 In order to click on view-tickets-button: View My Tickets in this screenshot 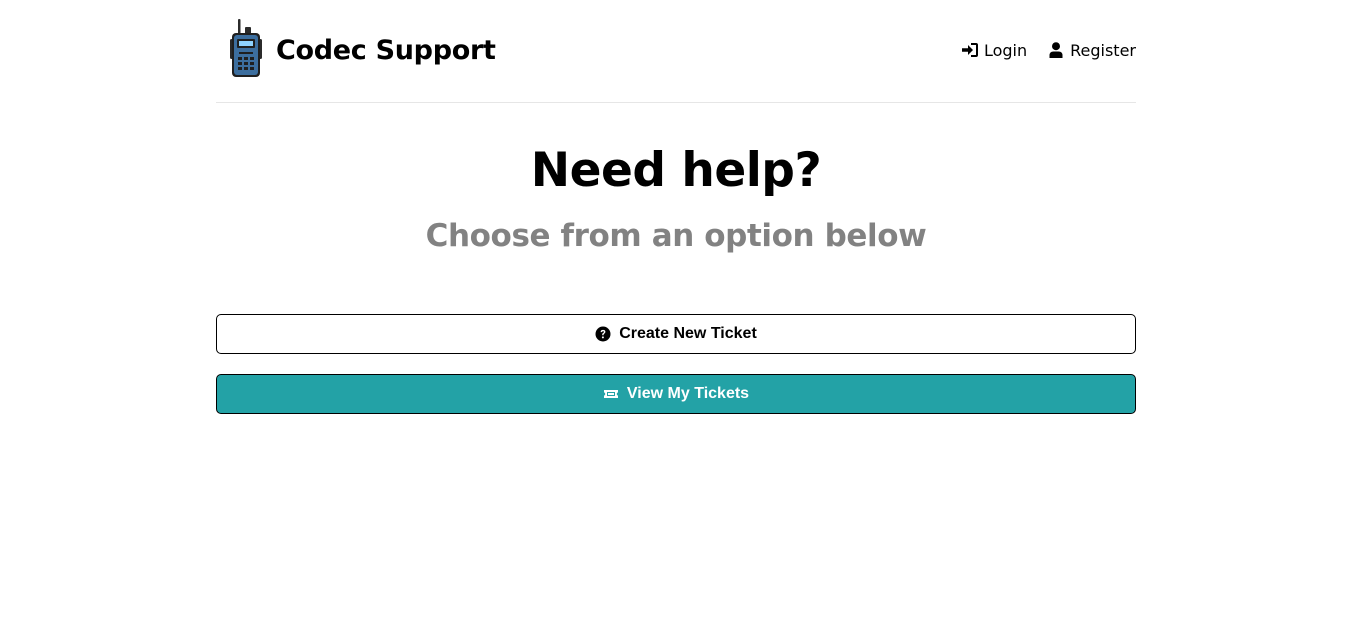, I will do `click(676, 394)`.